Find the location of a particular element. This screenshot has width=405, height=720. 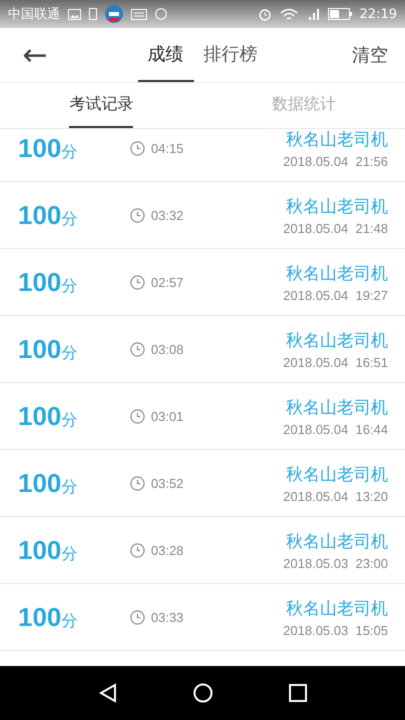

header-tab: 排行榜 is located at coordinates (231, 55).